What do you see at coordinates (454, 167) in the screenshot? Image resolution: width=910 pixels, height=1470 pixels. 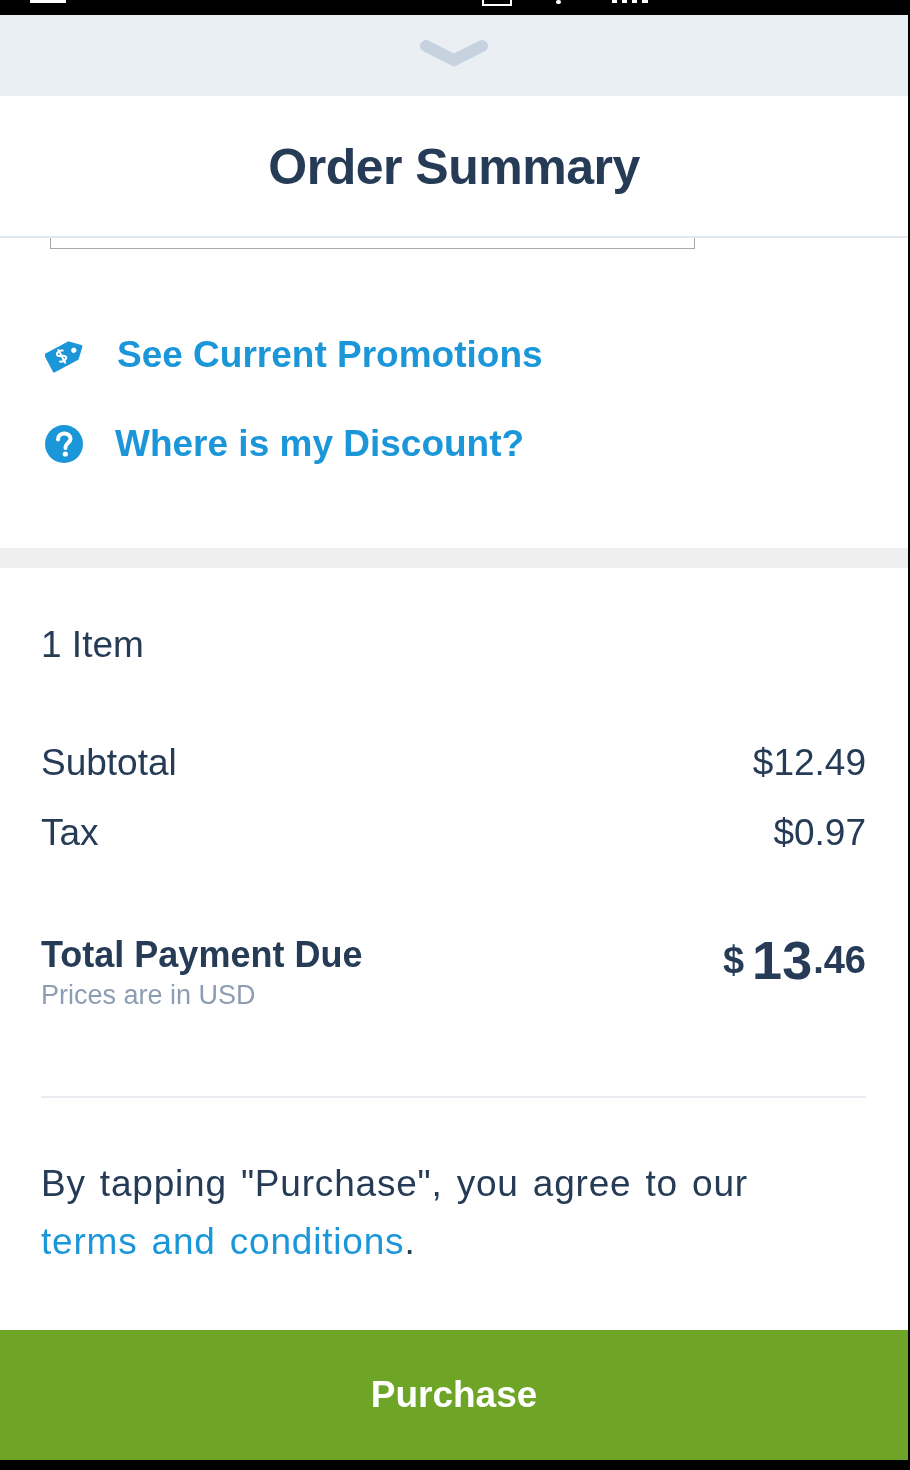 I see `sheet-title: Order Summary` at bounding box center [454, 167].